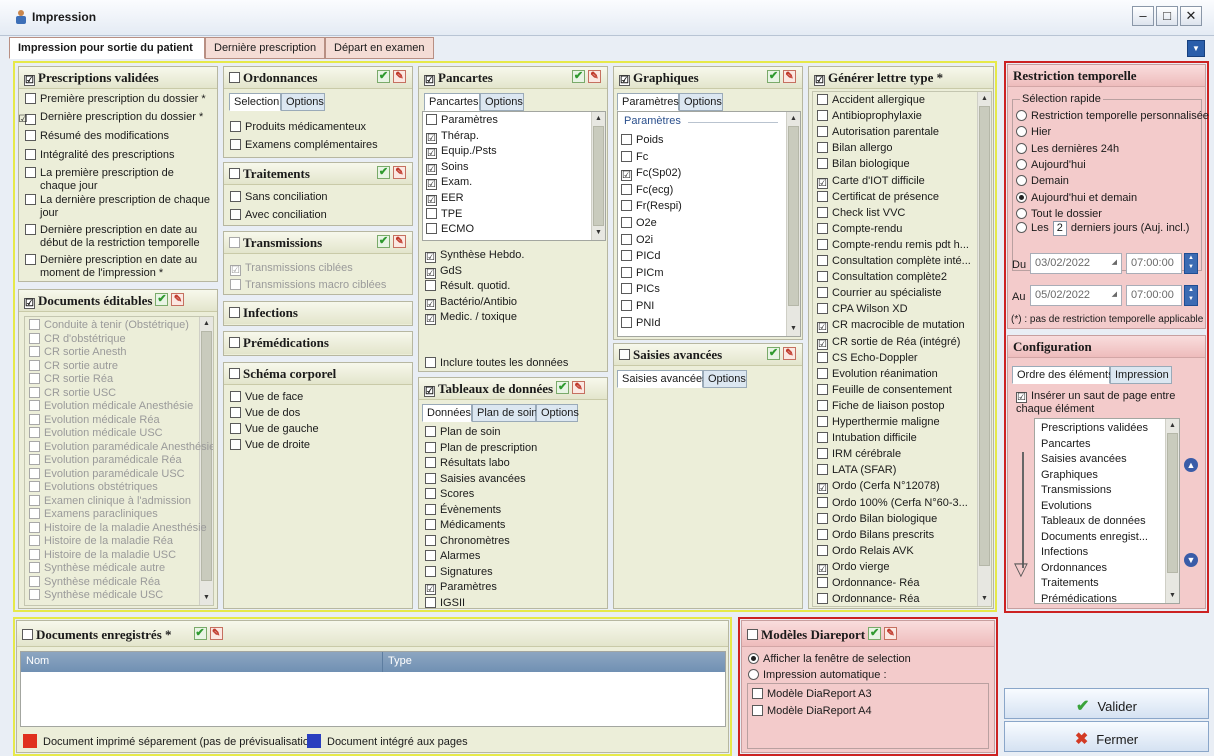 This screenshot has height=756, width=1214. I want to click on ordonnances-item: Produits médicamenteux, so click(298, 127).